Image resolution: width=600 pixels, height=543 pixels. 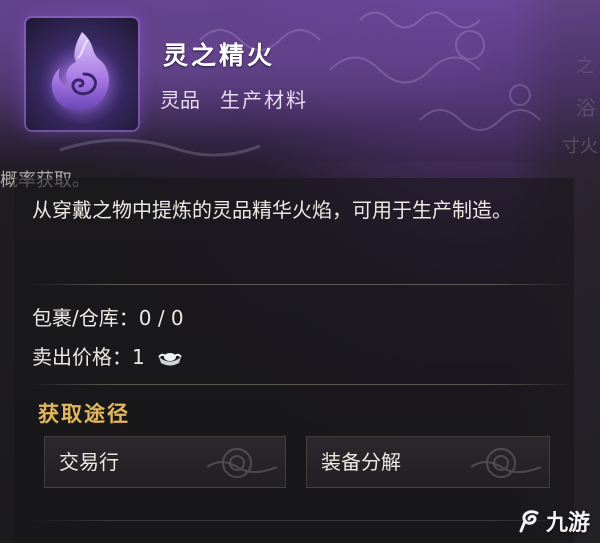 What do you see at coordinates (567, 523) in the screenshot?
I see `watermark-text: 九游` at bounding box center [567, 523].